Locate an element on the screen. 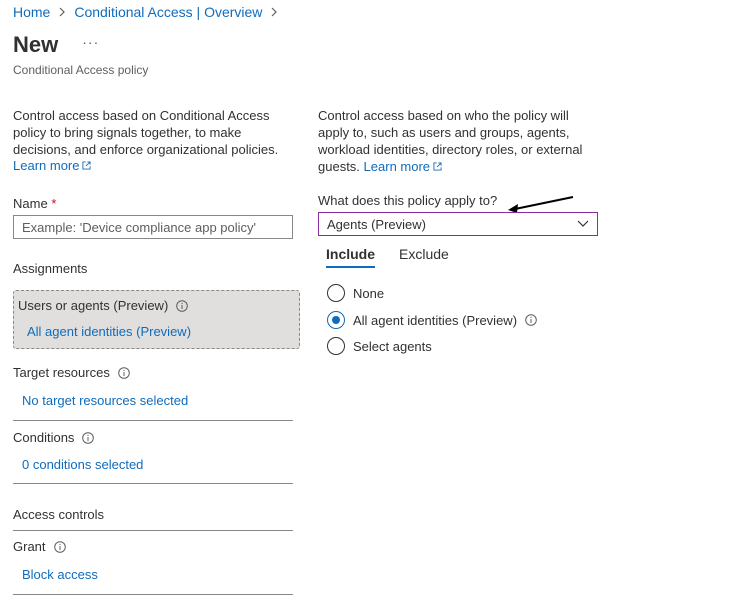 This screenshot has height=613, width=734. radio-label: All agent identities (Preview) is located at coordinates (435, 320).